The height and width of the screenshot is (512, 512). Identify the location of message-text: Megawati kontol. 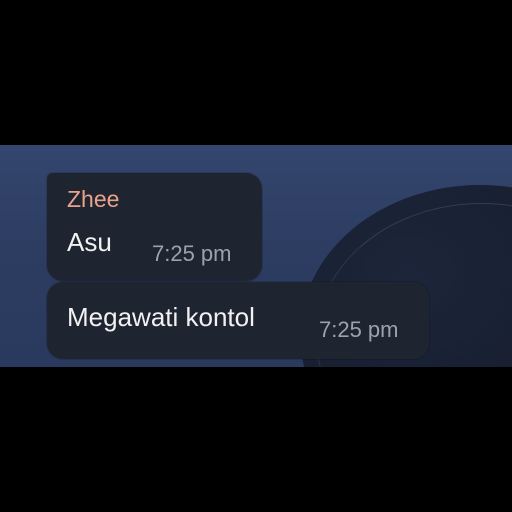
(161, 317).